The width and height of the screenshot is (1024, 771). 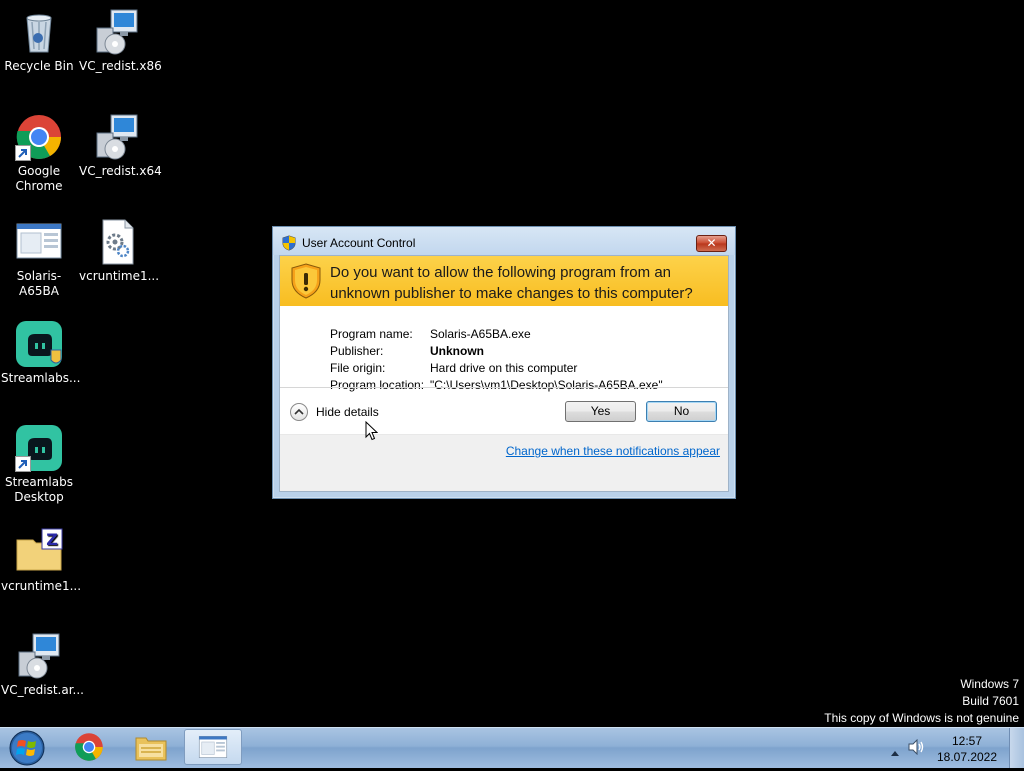 I want to click on detail-row: File origin: Hard drive on this computer, so click(x=496, y=368).